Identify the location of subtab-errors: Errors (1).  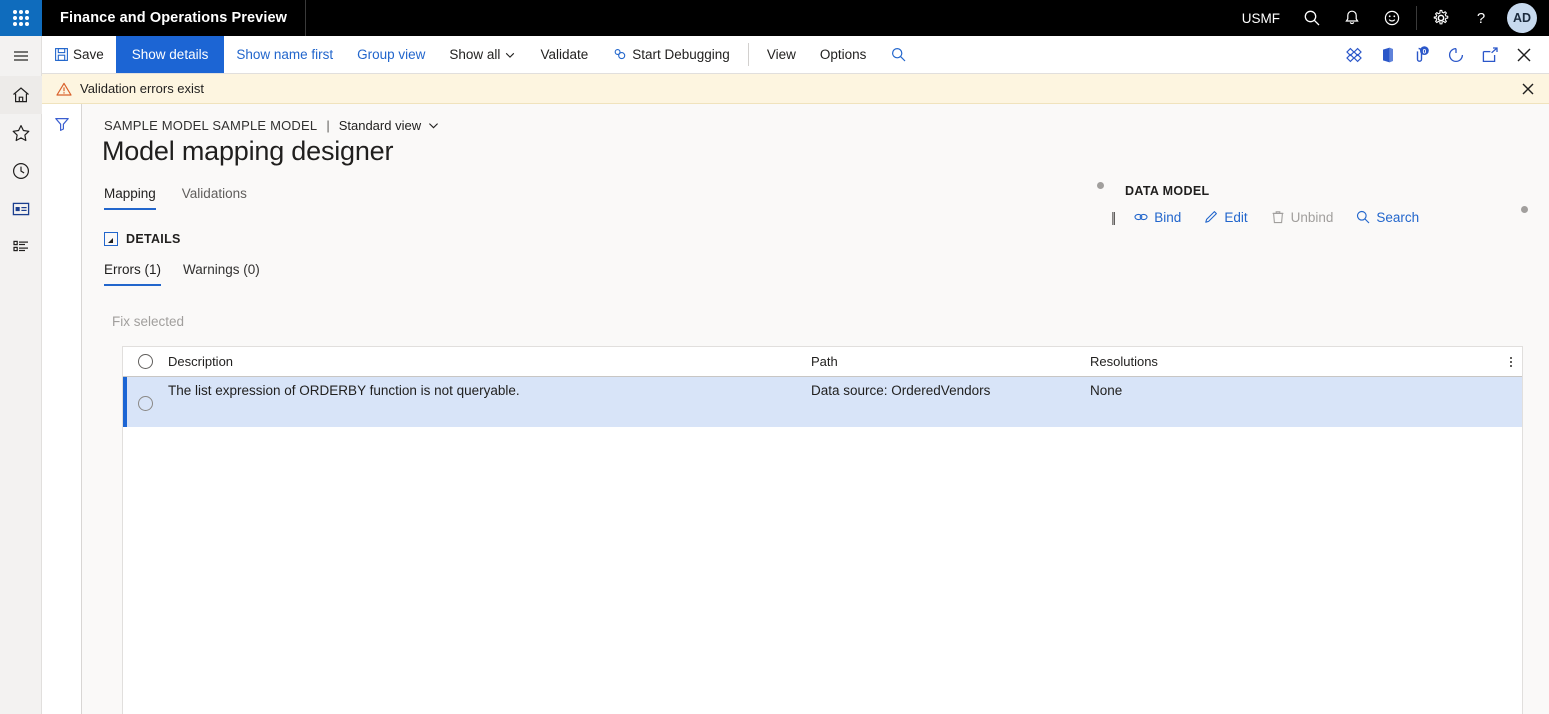
(132, 274).